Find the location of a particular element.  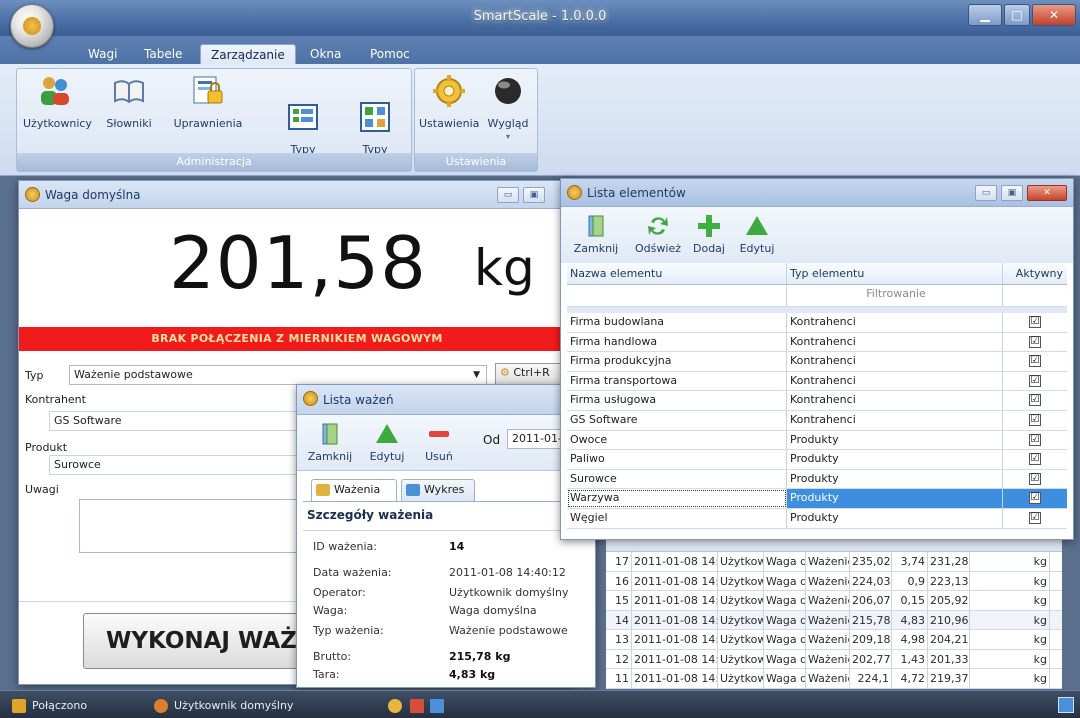

scale-icon is located at coordinates (395, 706).